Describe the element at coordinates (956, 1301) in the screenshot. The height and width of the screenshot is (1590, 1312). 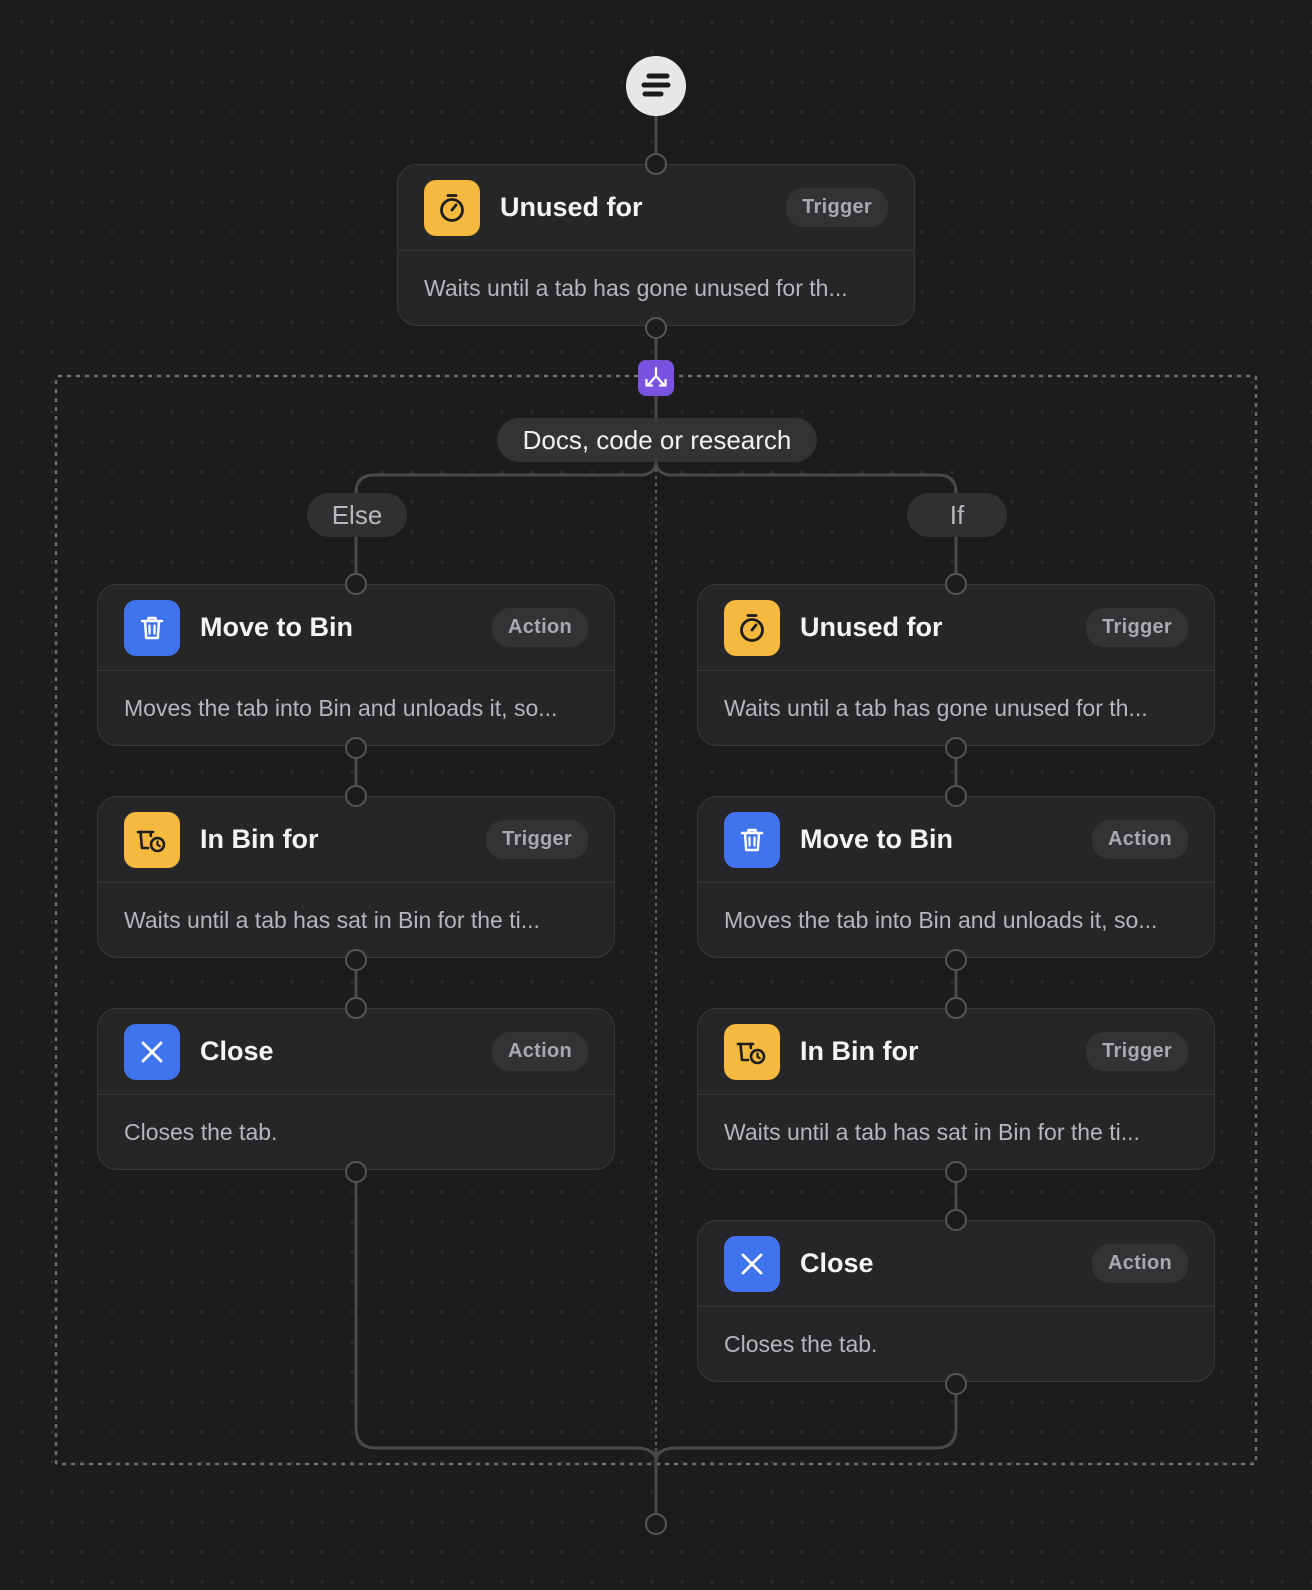
I see `node-if-close: Close Action Closes the tab.` at that location.